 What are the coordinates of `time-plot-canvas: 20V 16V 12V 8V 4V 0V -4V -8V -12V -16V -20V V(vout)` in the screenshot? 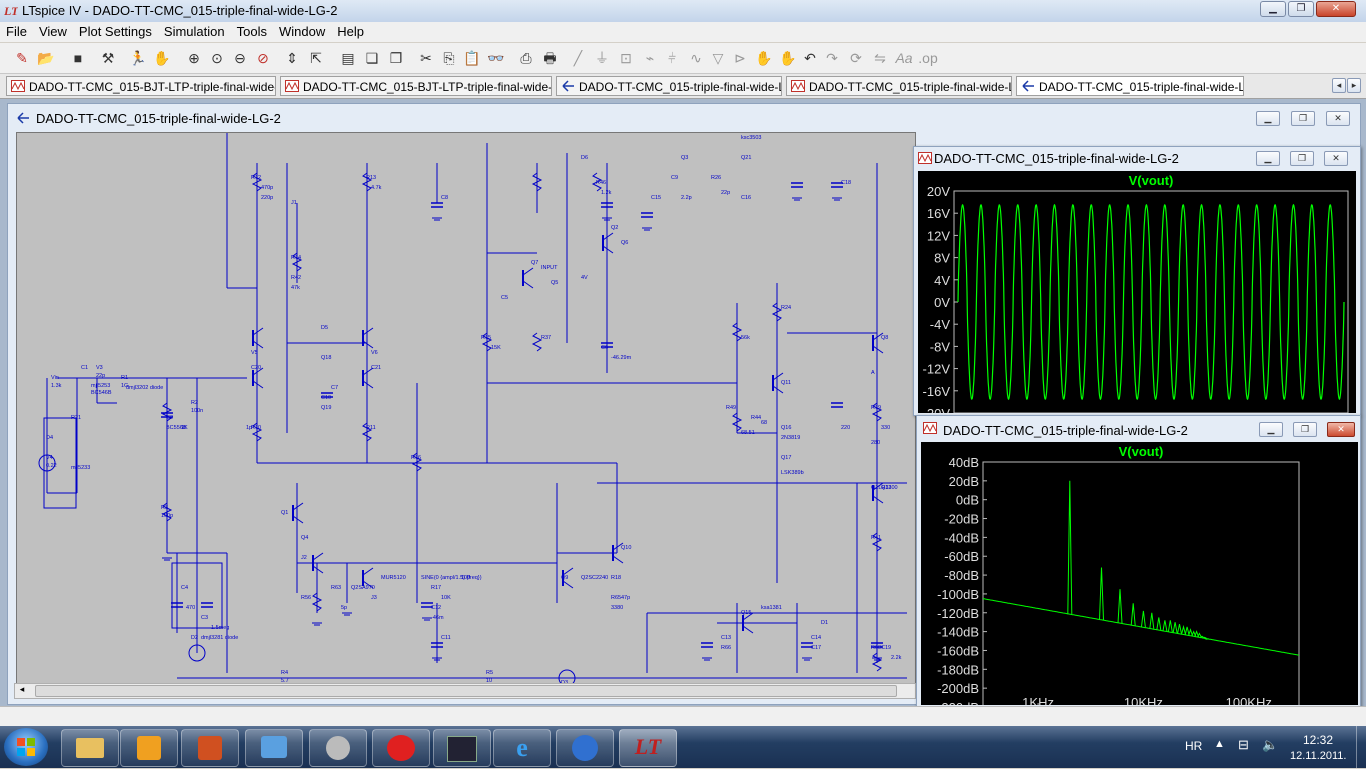 It's located at (1137, 296).